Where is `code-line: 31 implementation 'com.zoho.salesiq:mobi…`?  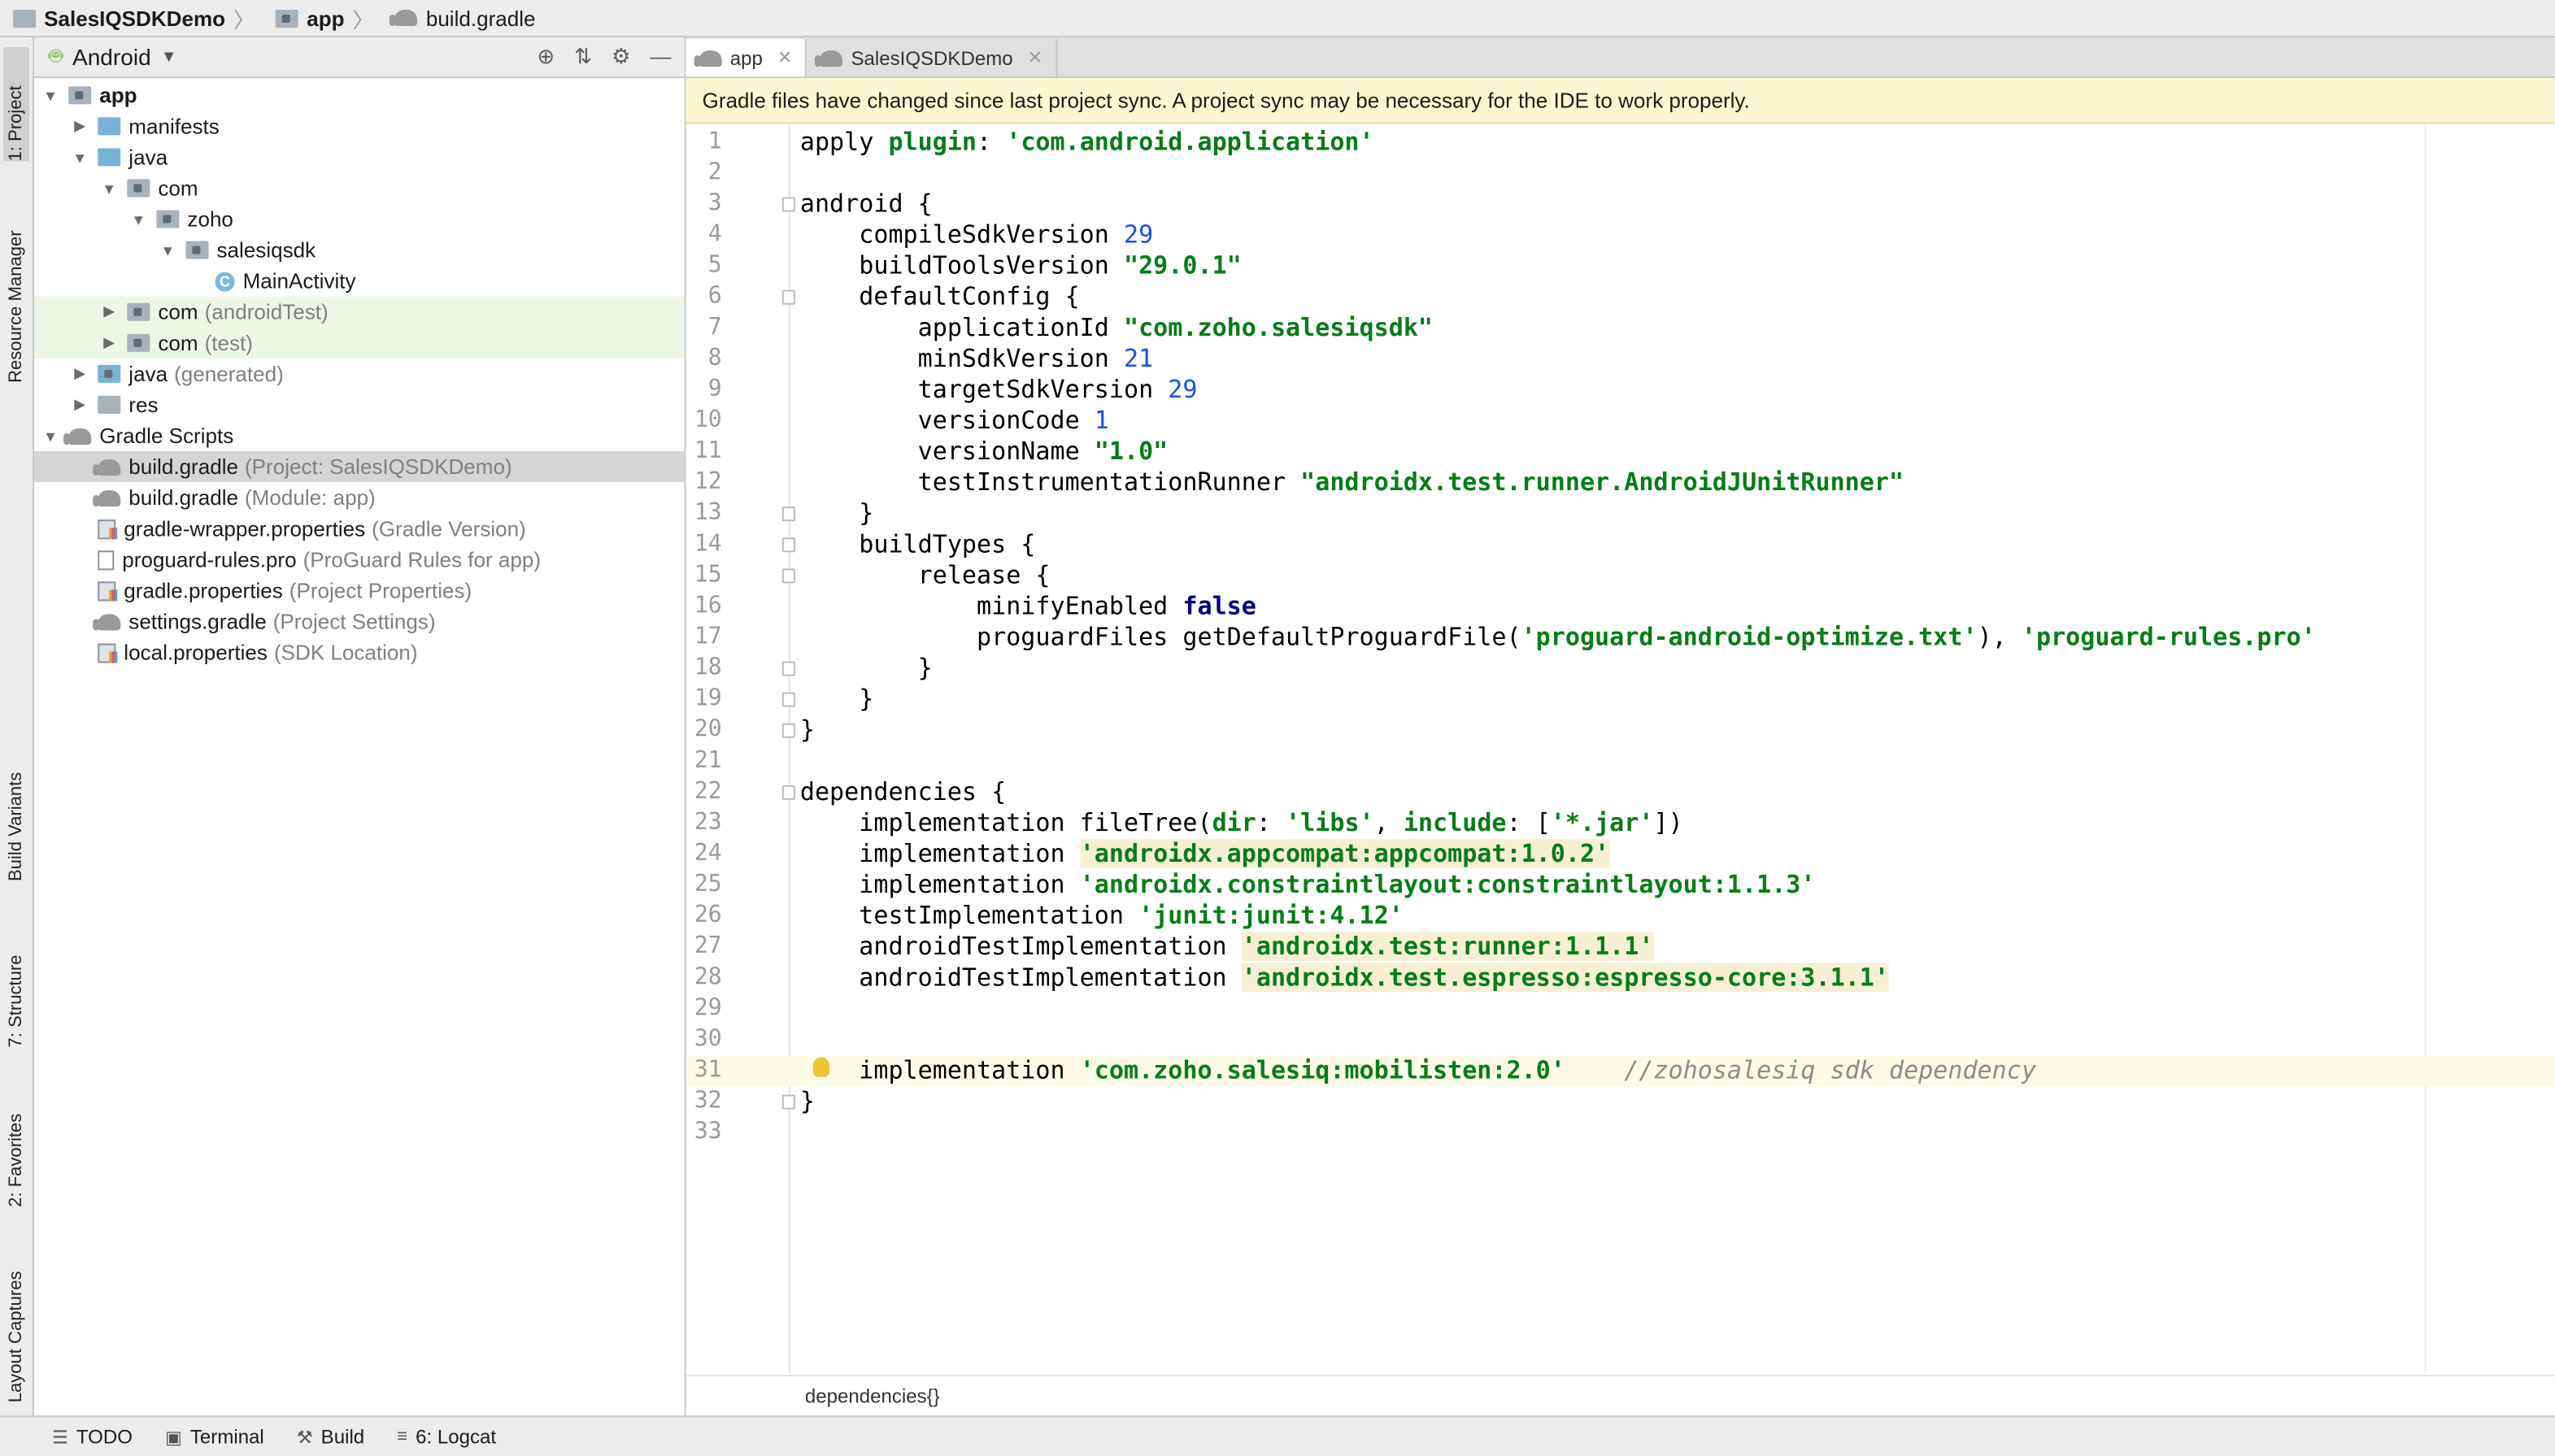 code-line: 31 implementation 'com.zoho.salesiq:mobi… is located at coordinates (1620, 1071).